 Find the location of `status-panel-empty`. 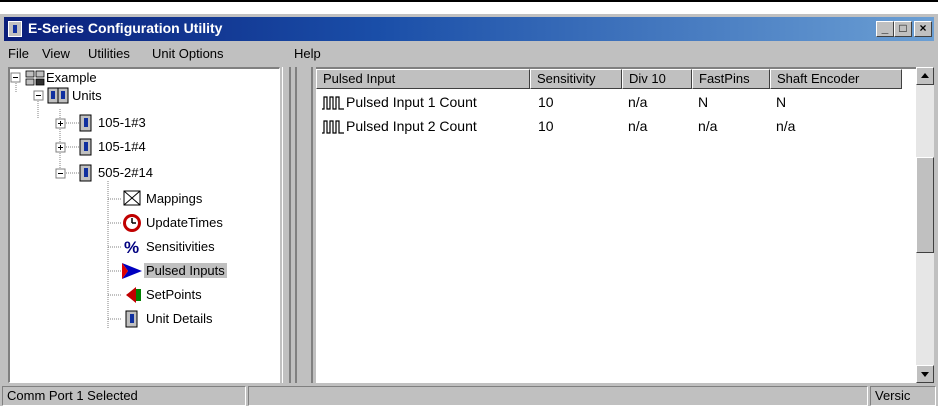

status-panel-empty is located at coordinates (558, 396).